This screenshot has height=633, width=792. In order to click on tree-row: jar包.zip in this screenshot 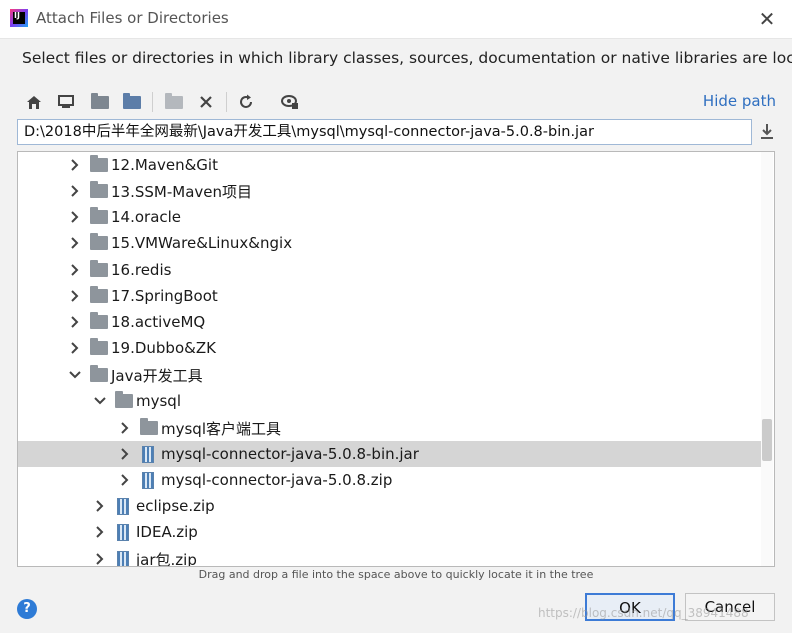, I will do `click(390, 556)`.